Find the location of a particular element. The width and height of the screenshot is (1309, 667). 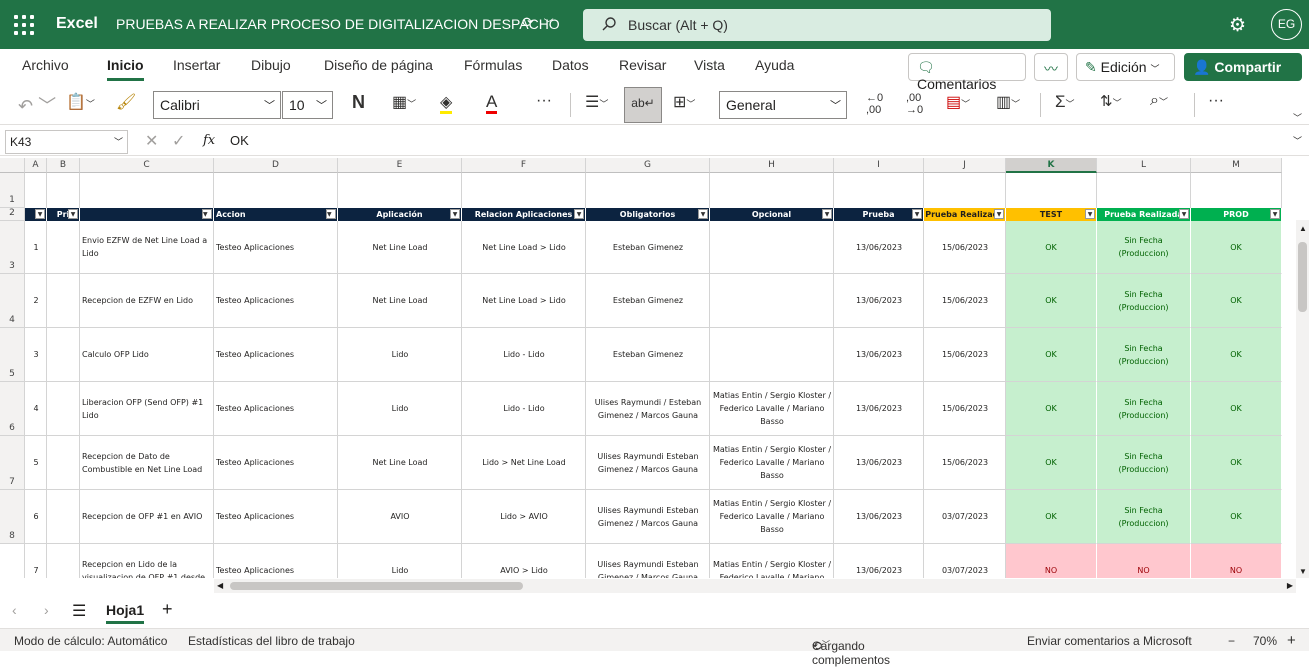

conditional-format-icon: ▤﹀ is located at coordinates (958, 105).